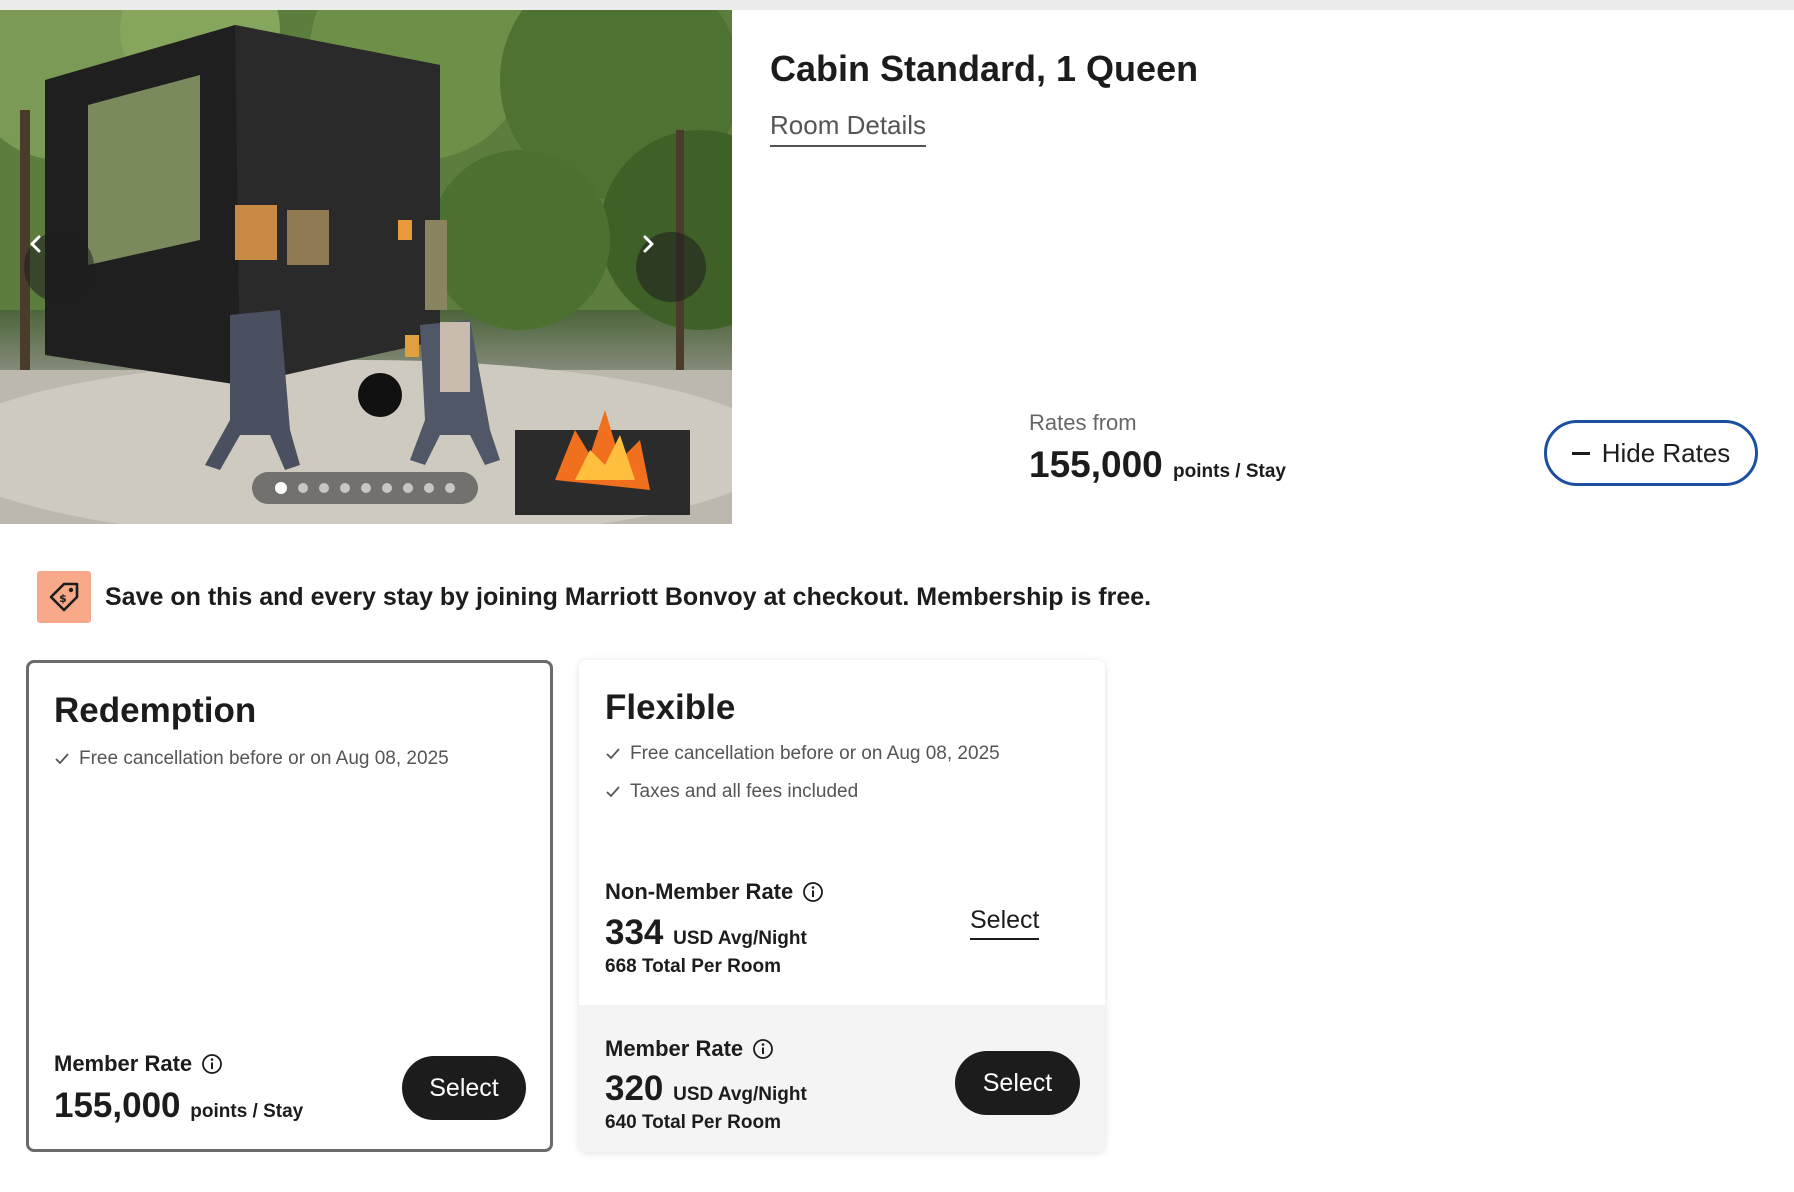 Image resolution: width=1794 pixels, height=1192 pixels. I want to click on non-member-rate-total: 668 Total Per Room, so click(693, 966).